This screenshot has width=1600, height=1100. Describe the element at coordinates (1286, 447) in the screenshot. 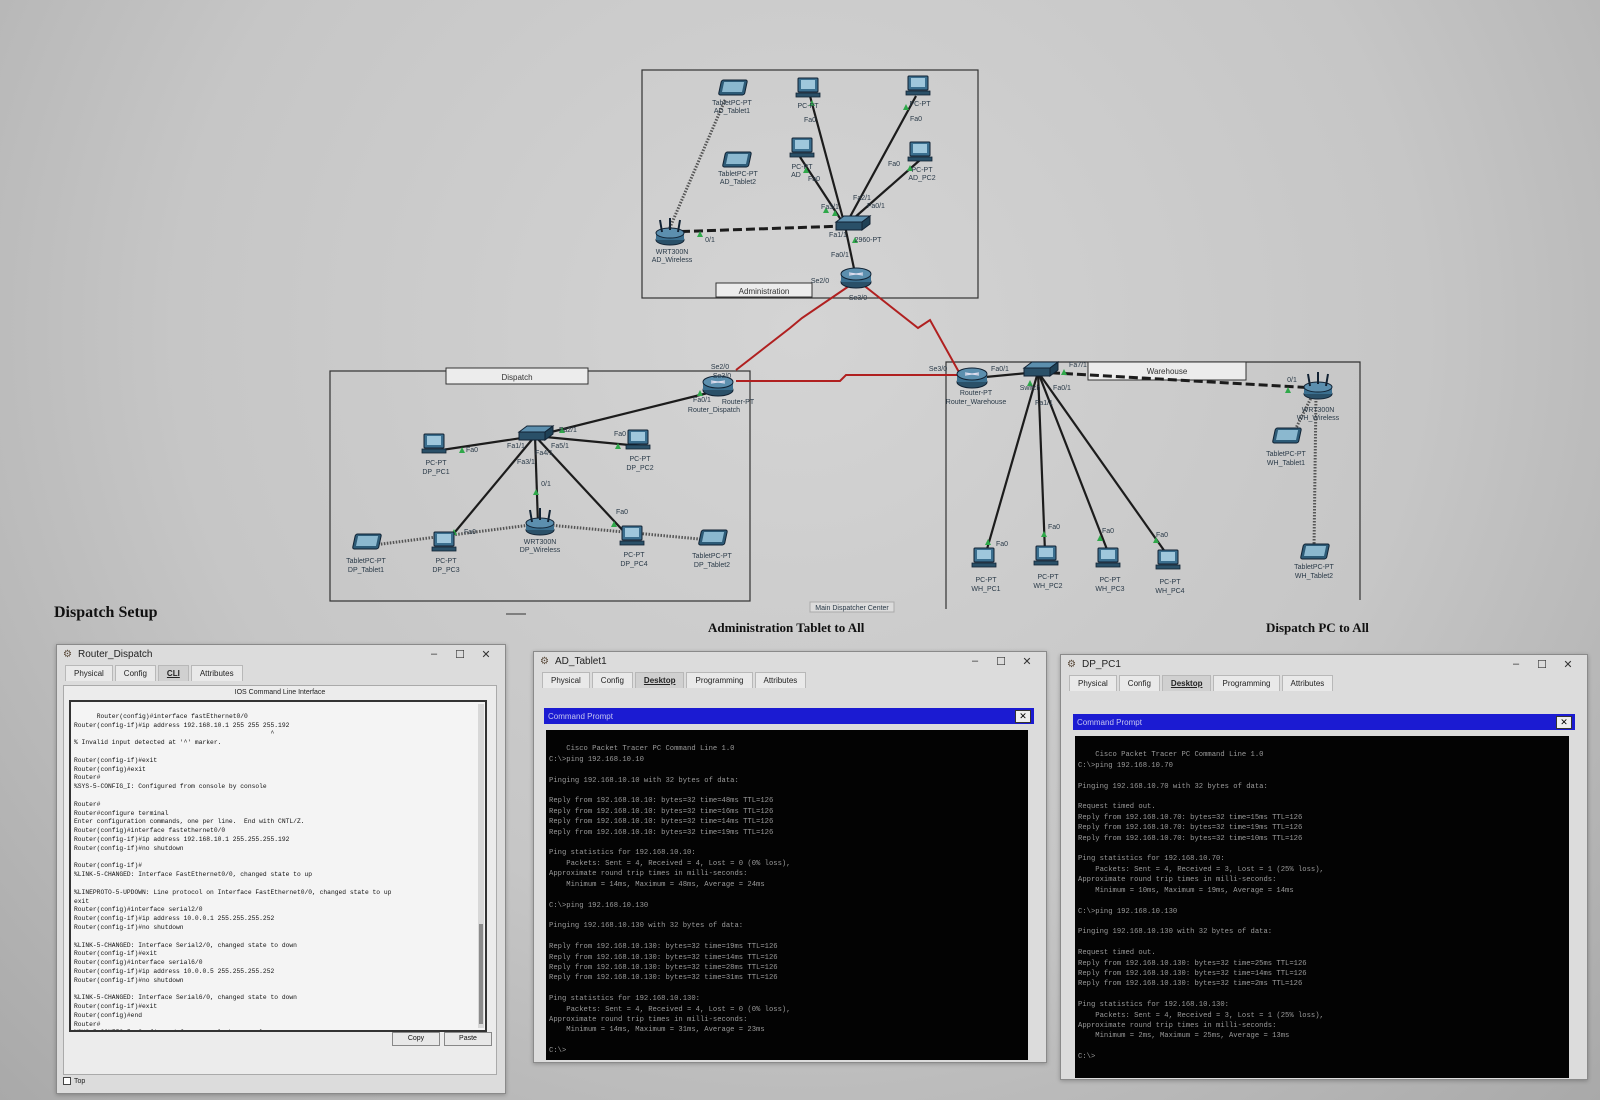

I see `device-wh-tablet1: TabletPC-PT WH_Tablet1` at that location.